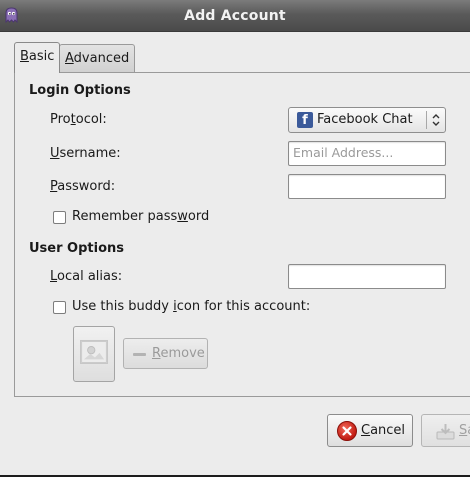  I want to click on local-alias-field, so click(367, 276).